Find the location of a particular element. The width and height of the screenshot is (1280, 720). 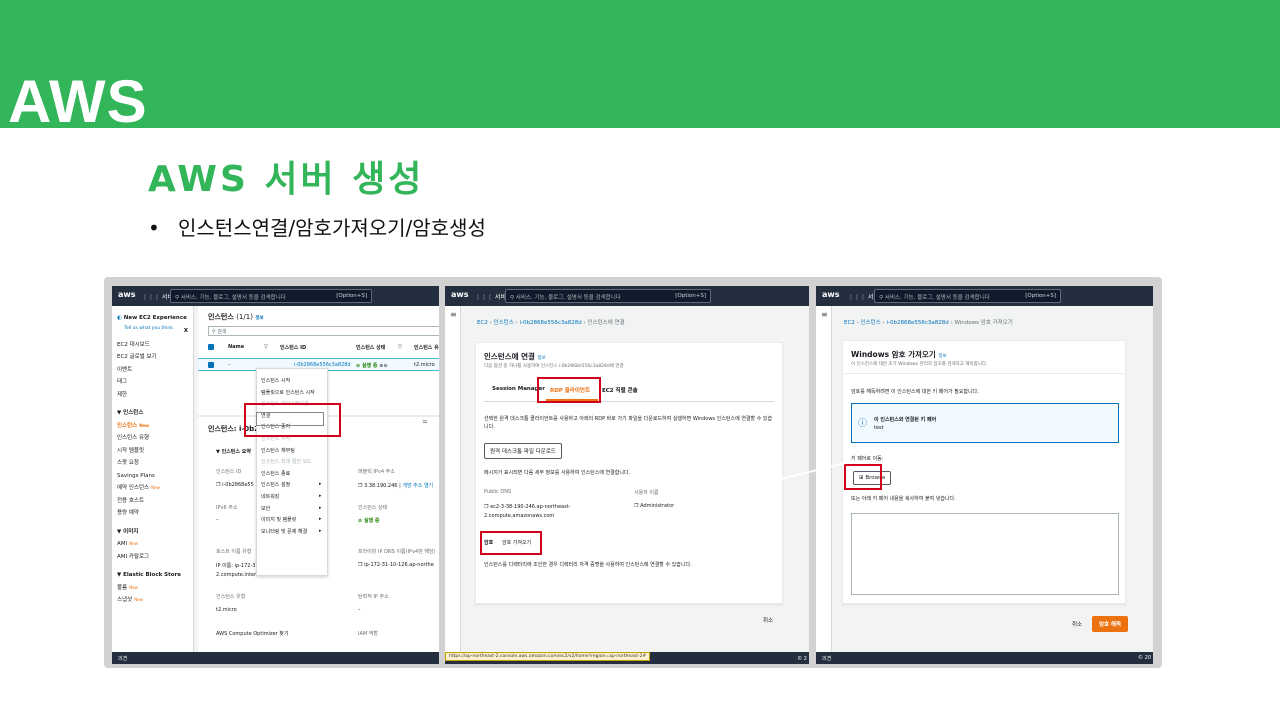

sidebar-item: 예약 인스턴스 New is located at coordinates (152, 488).